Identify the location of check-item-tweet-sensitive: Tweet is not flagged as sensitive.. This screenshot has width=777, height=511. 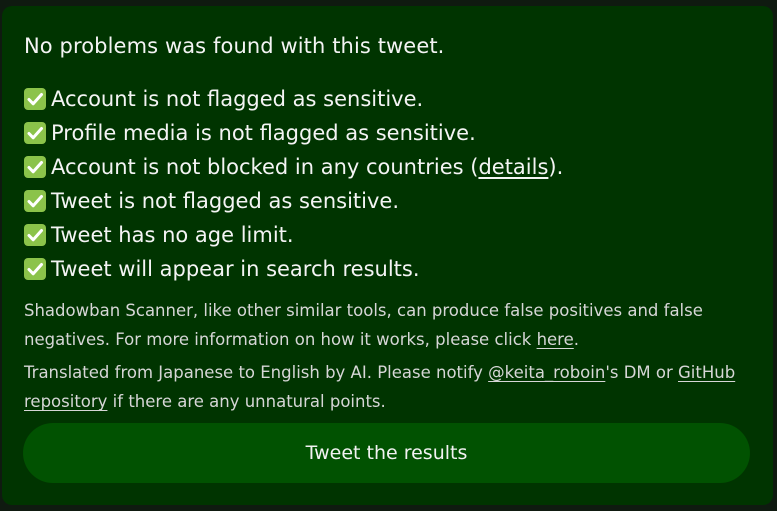
(293, 201).